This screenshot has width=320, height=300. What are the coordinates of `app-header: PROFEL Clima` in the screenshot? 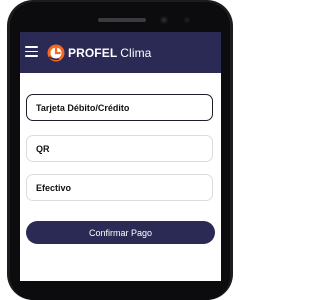 It's located at (120, 52).